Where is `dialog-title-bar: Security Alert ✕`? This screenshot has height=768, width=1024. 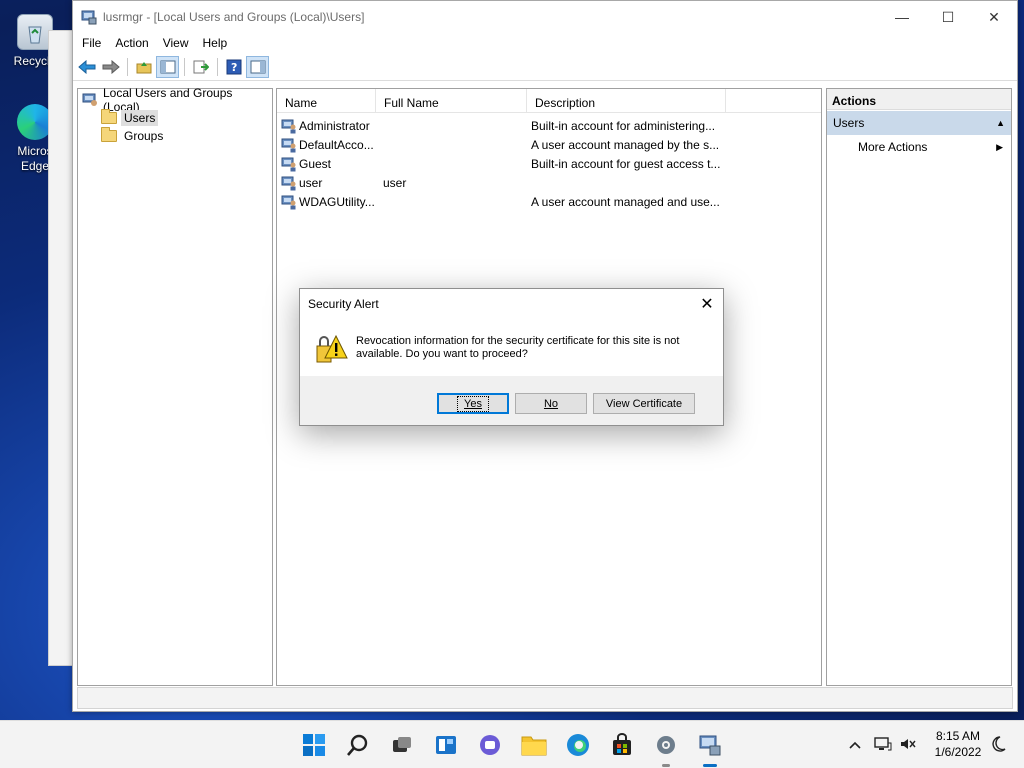 dialog-title-bar: Security Alert ✕ is located at coordinates (511, 303).